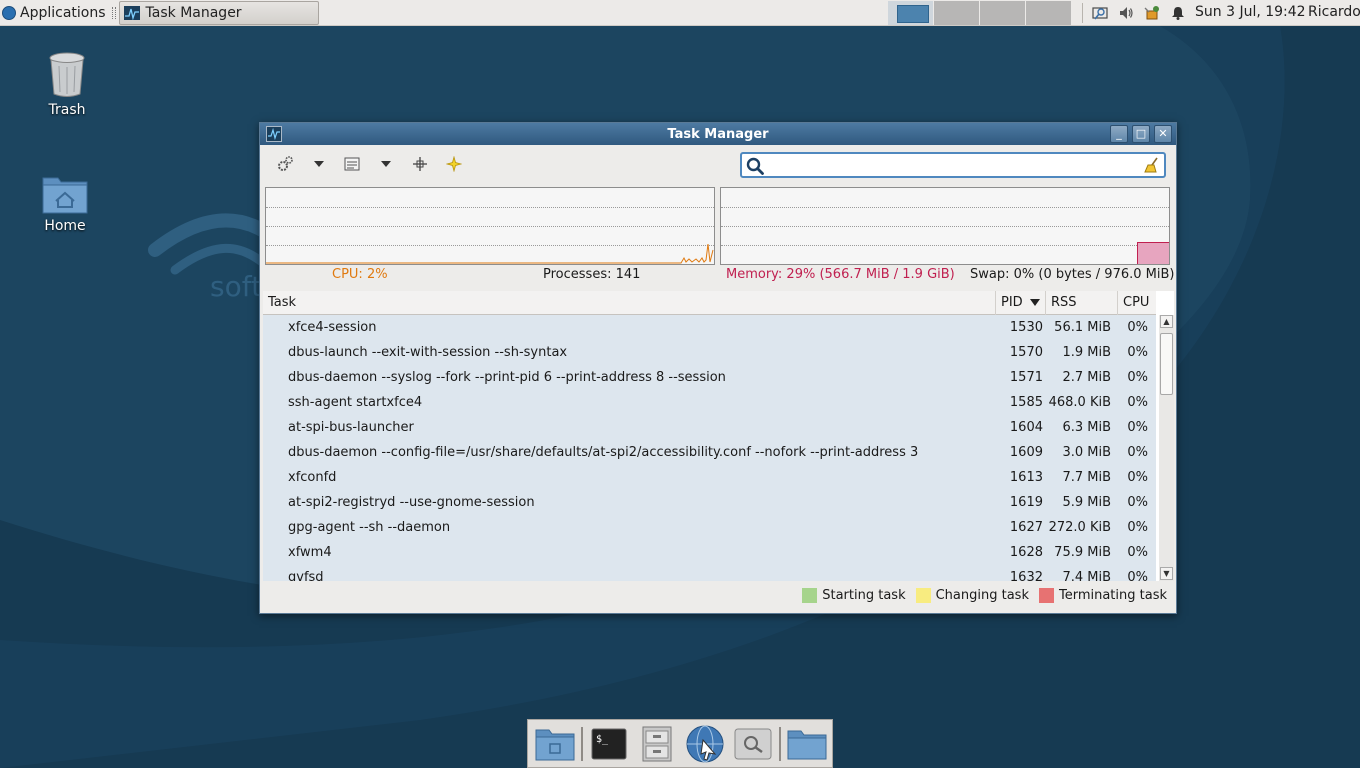 This screenshot has width=1360, height=768. Describe the element at coordinates (718, 134) in the screenshot. I see `title-bar: Task Manager _ □ ✕` at that location.